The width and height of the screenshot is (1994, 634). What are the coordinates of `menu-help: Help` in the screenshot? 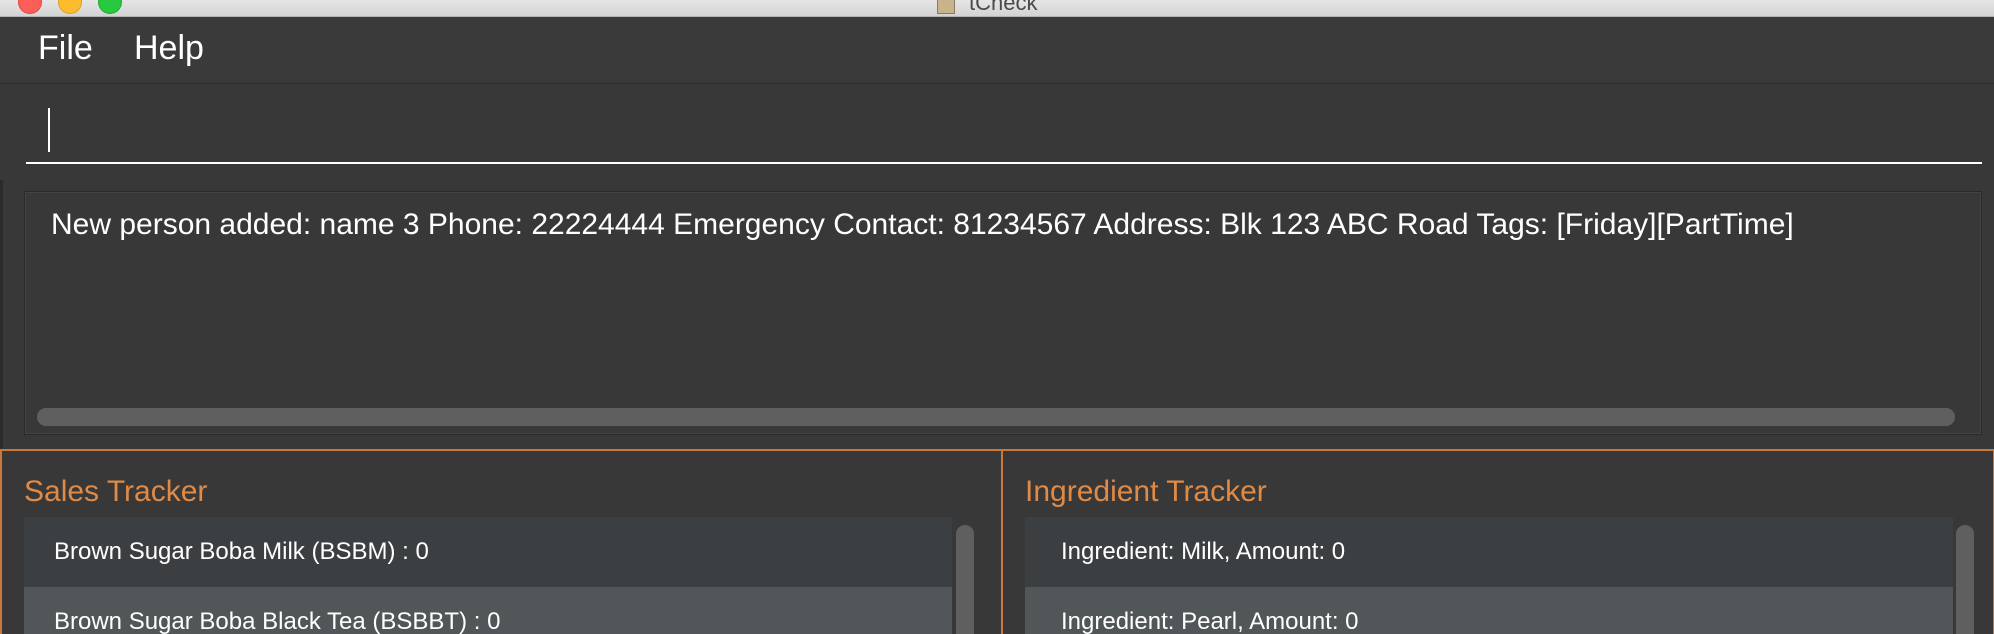 It's located at (169, 48).